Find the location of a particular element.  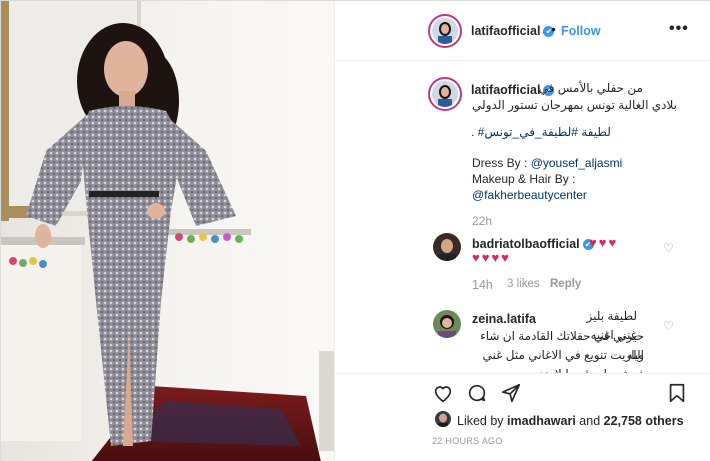

comment-svg is located at coordinates (477, 393).